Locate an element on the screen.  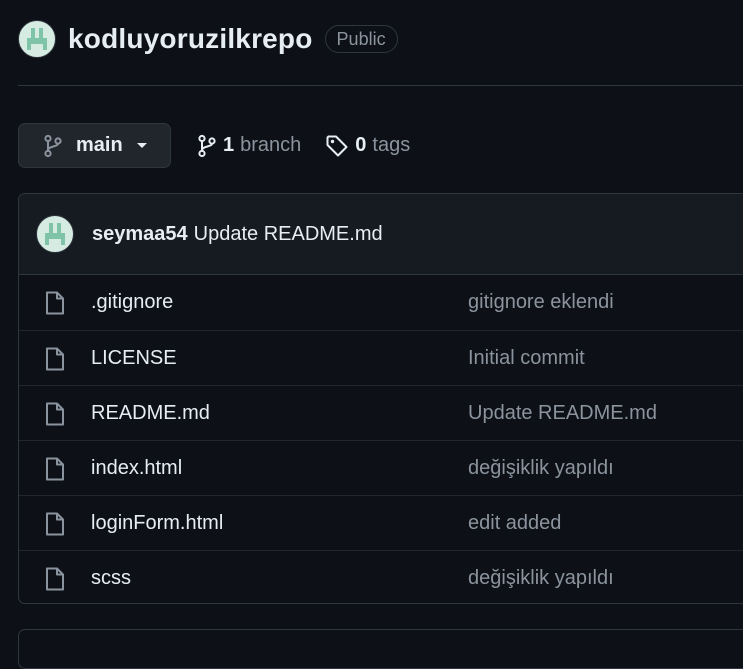
file-row: scss değişiklik yapıldı is located at coordinates (381, 576).